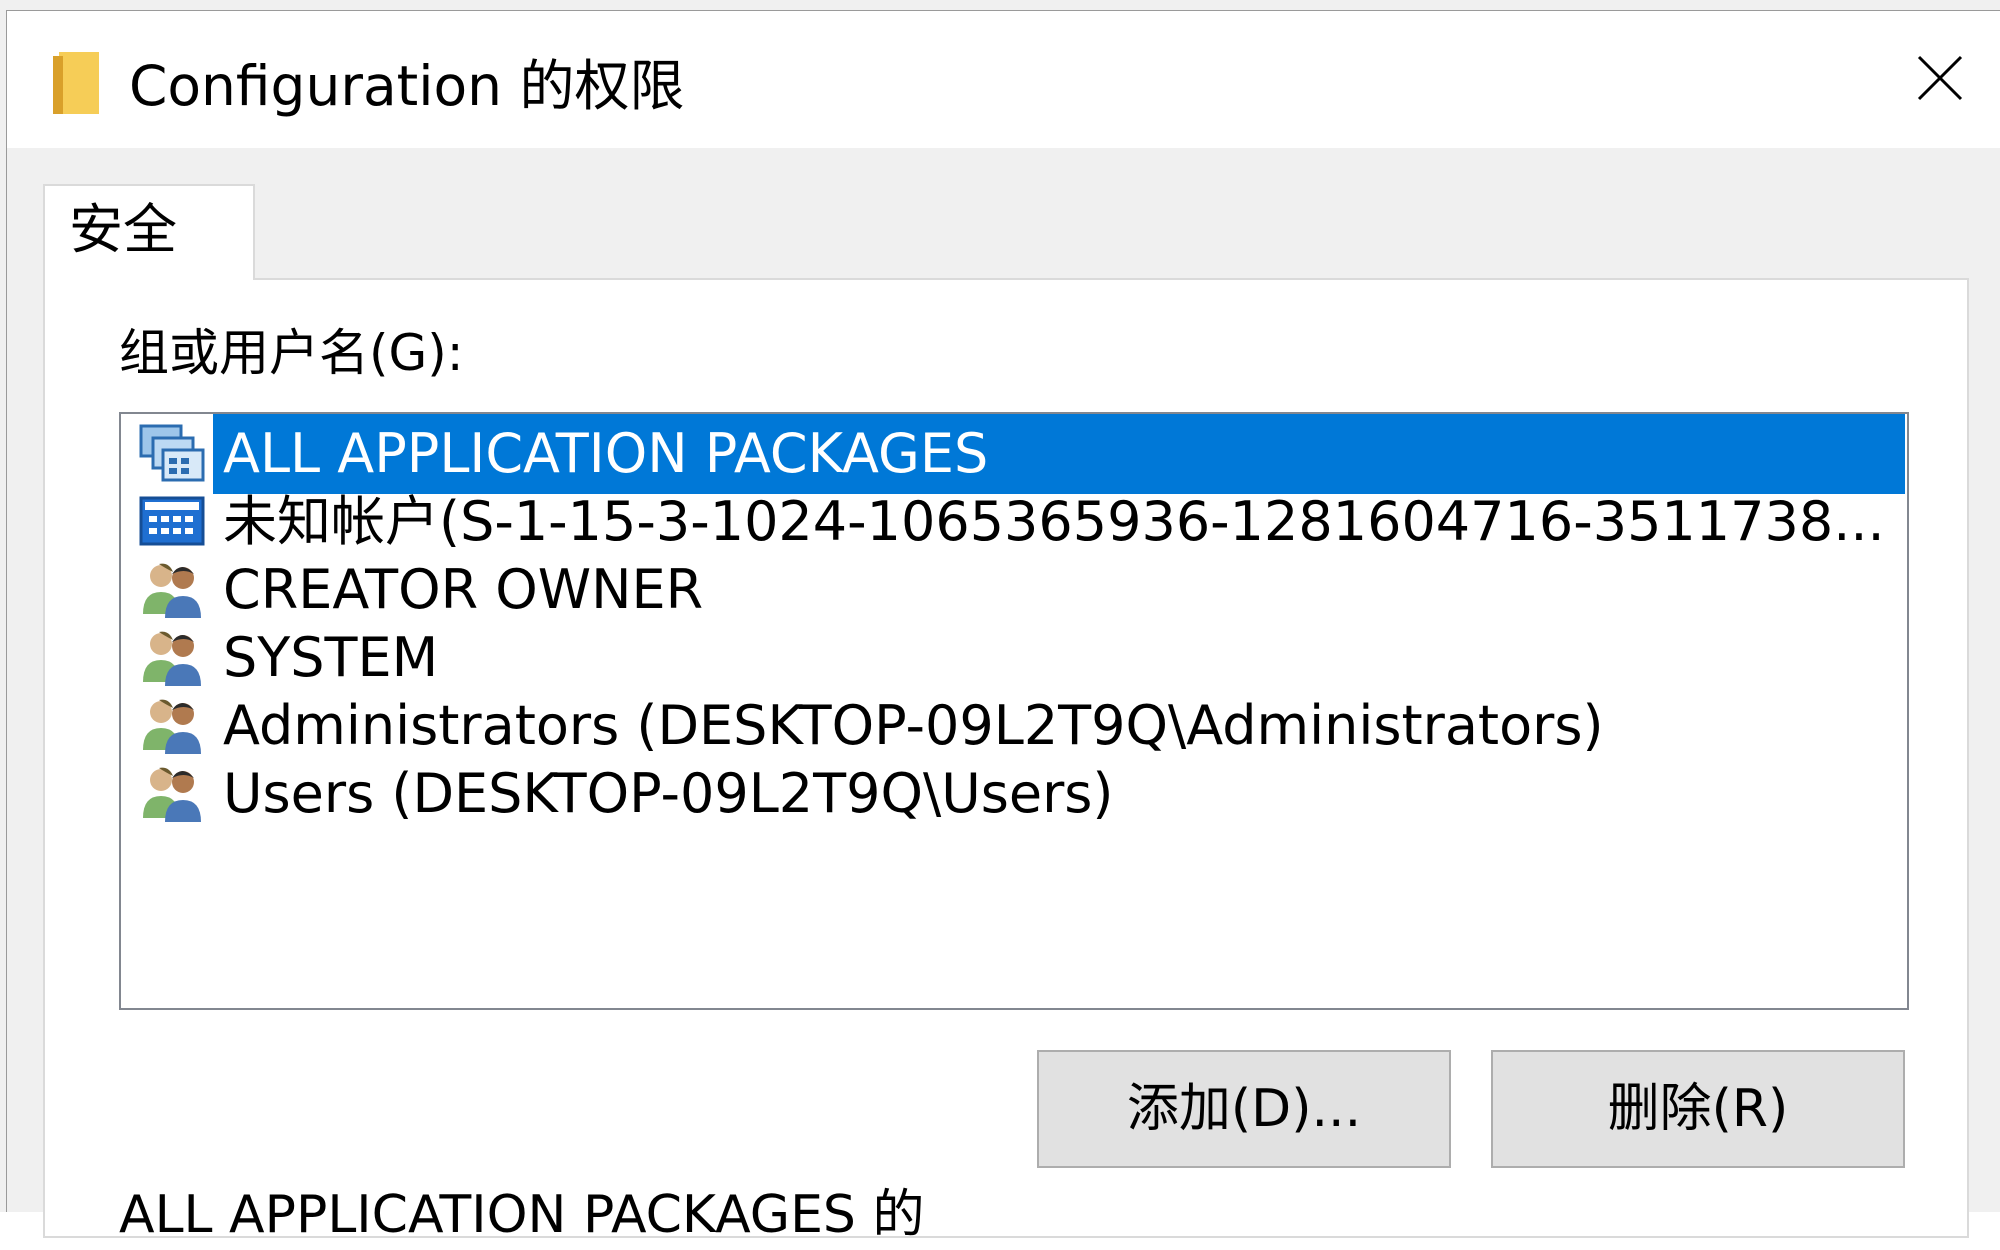 The height and width of the screenshot is (1250, 2000). Describe the element at coordinates (291, 353) in the screenshot. I see `group-or-user-label: 组或用户名(G):` at that location.